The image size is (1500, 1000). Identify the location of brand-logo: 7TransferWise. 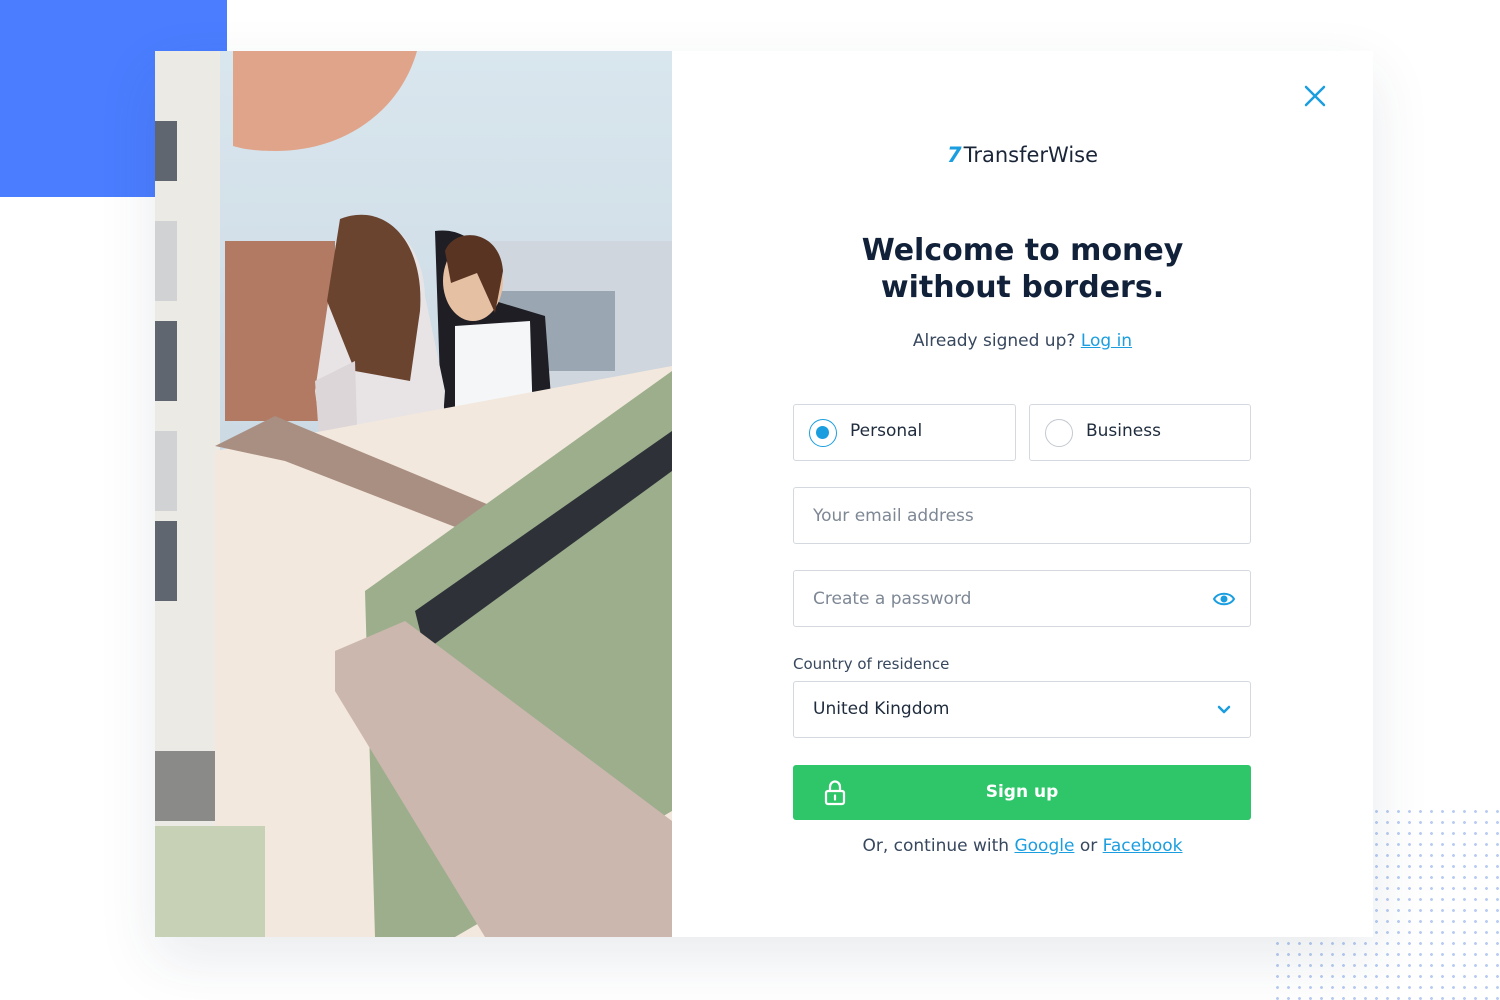
(1022, 155).